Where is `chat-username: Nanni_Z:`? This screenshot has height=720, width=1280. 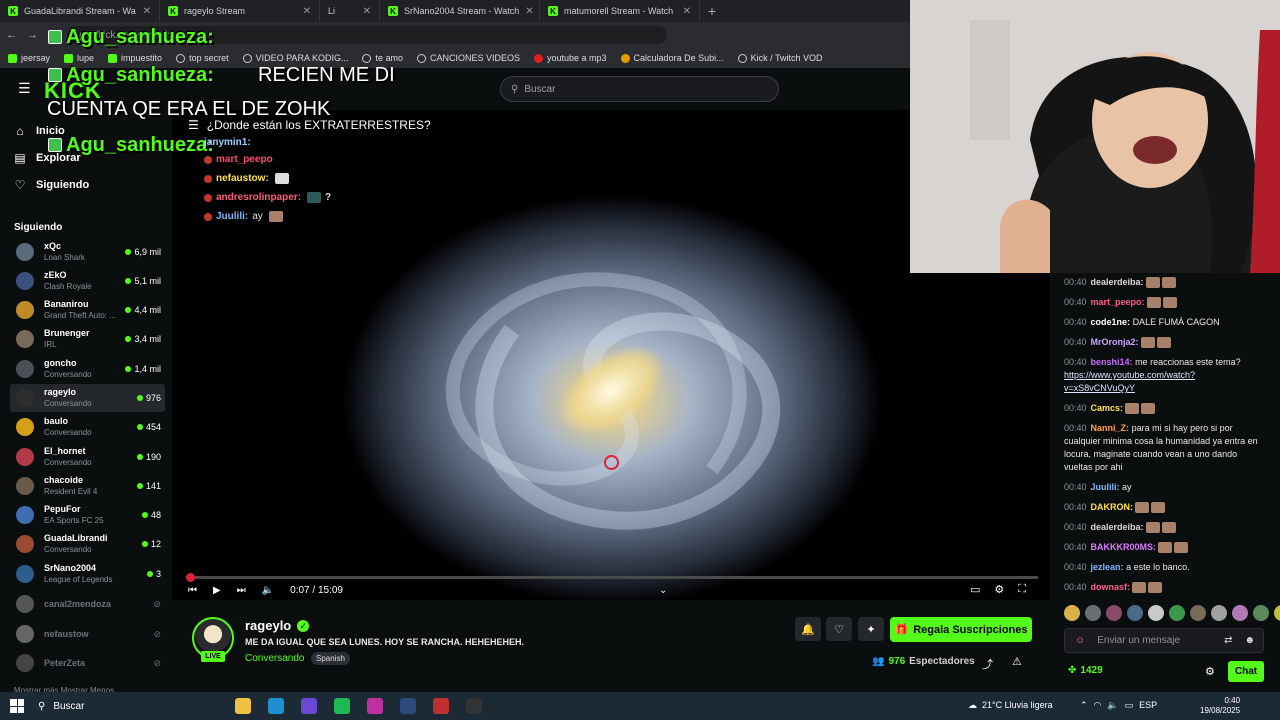
chat-username: Nanni_Z: is located at coordinates (1110, 428).